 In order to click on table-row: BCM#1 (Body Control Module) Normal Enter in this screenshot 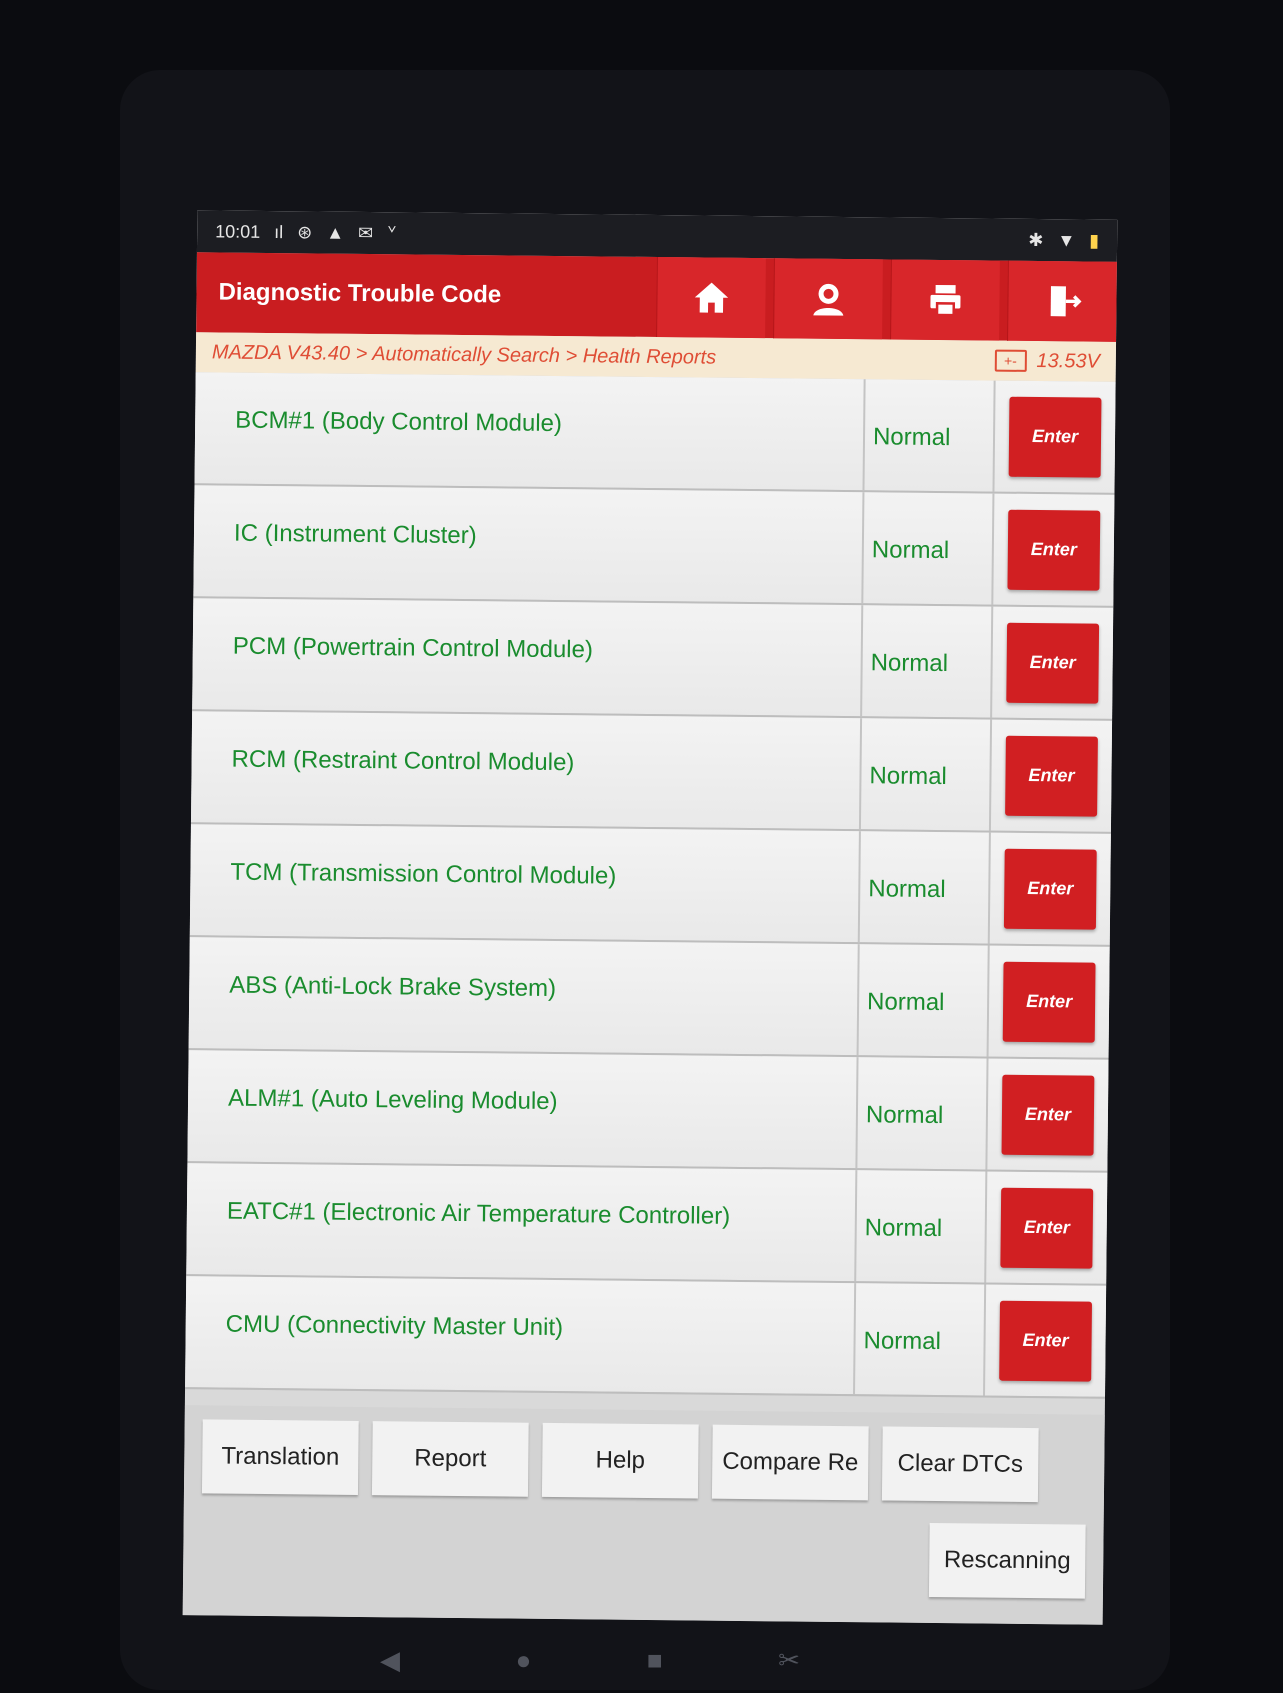, I will do `click(655, 433)`.